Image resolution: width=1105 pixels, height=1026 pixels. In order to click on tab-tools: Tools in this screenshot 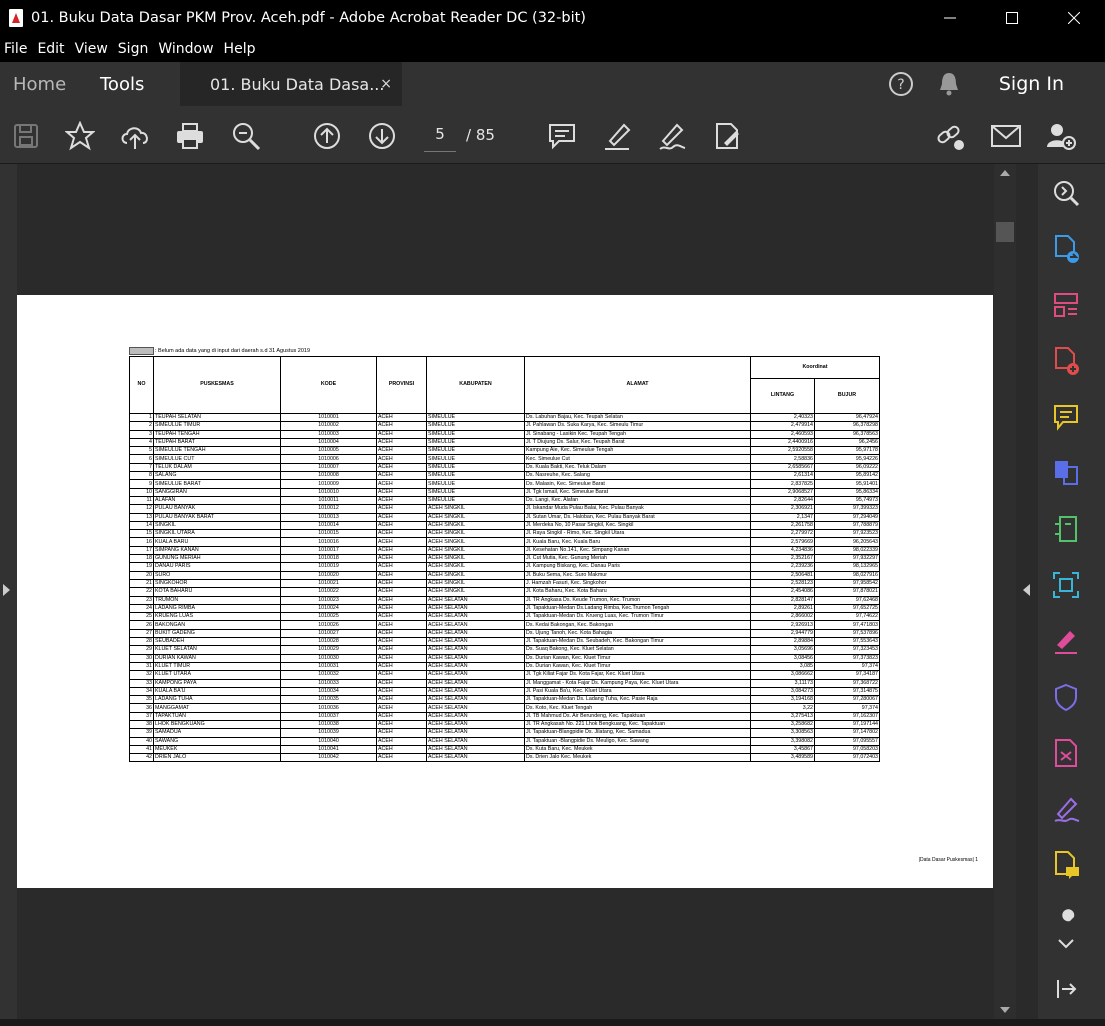, I will do `click(122, 84)`.